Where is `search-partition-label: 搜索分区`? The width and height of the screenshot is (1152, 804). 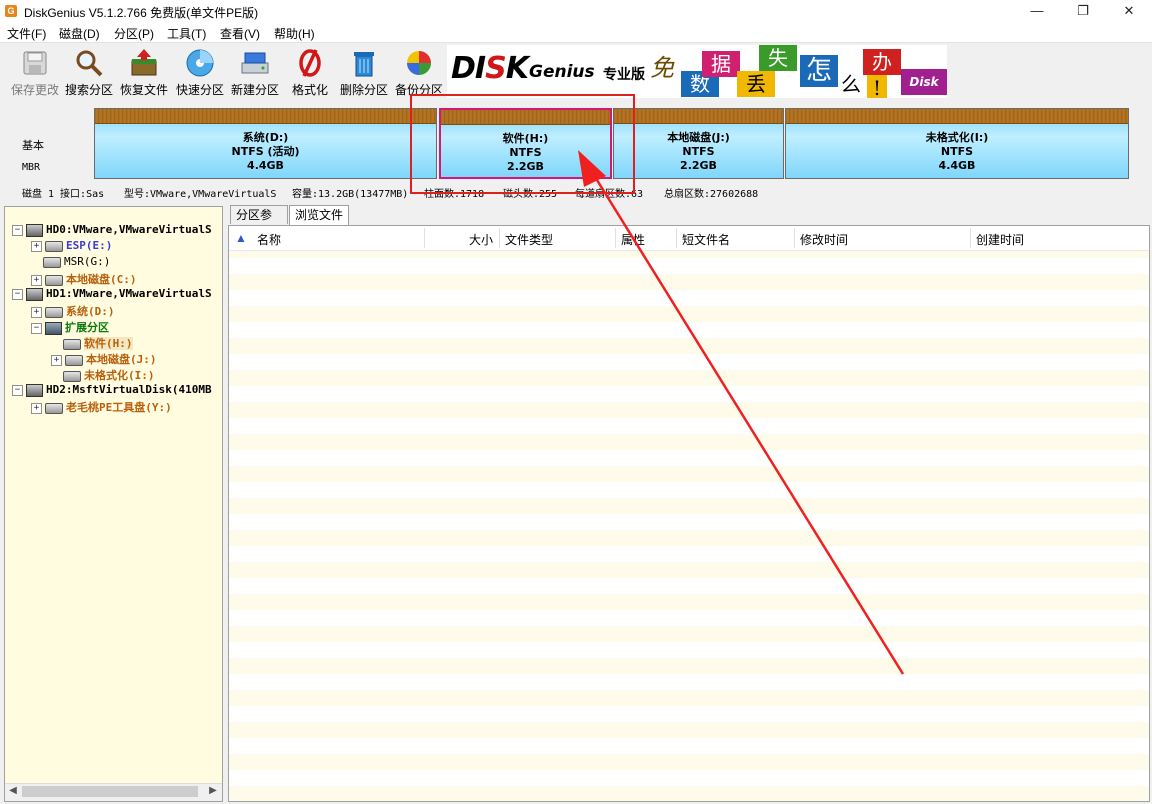
search-partition-label: 搜索分区 is located at coordinates (88, 90).